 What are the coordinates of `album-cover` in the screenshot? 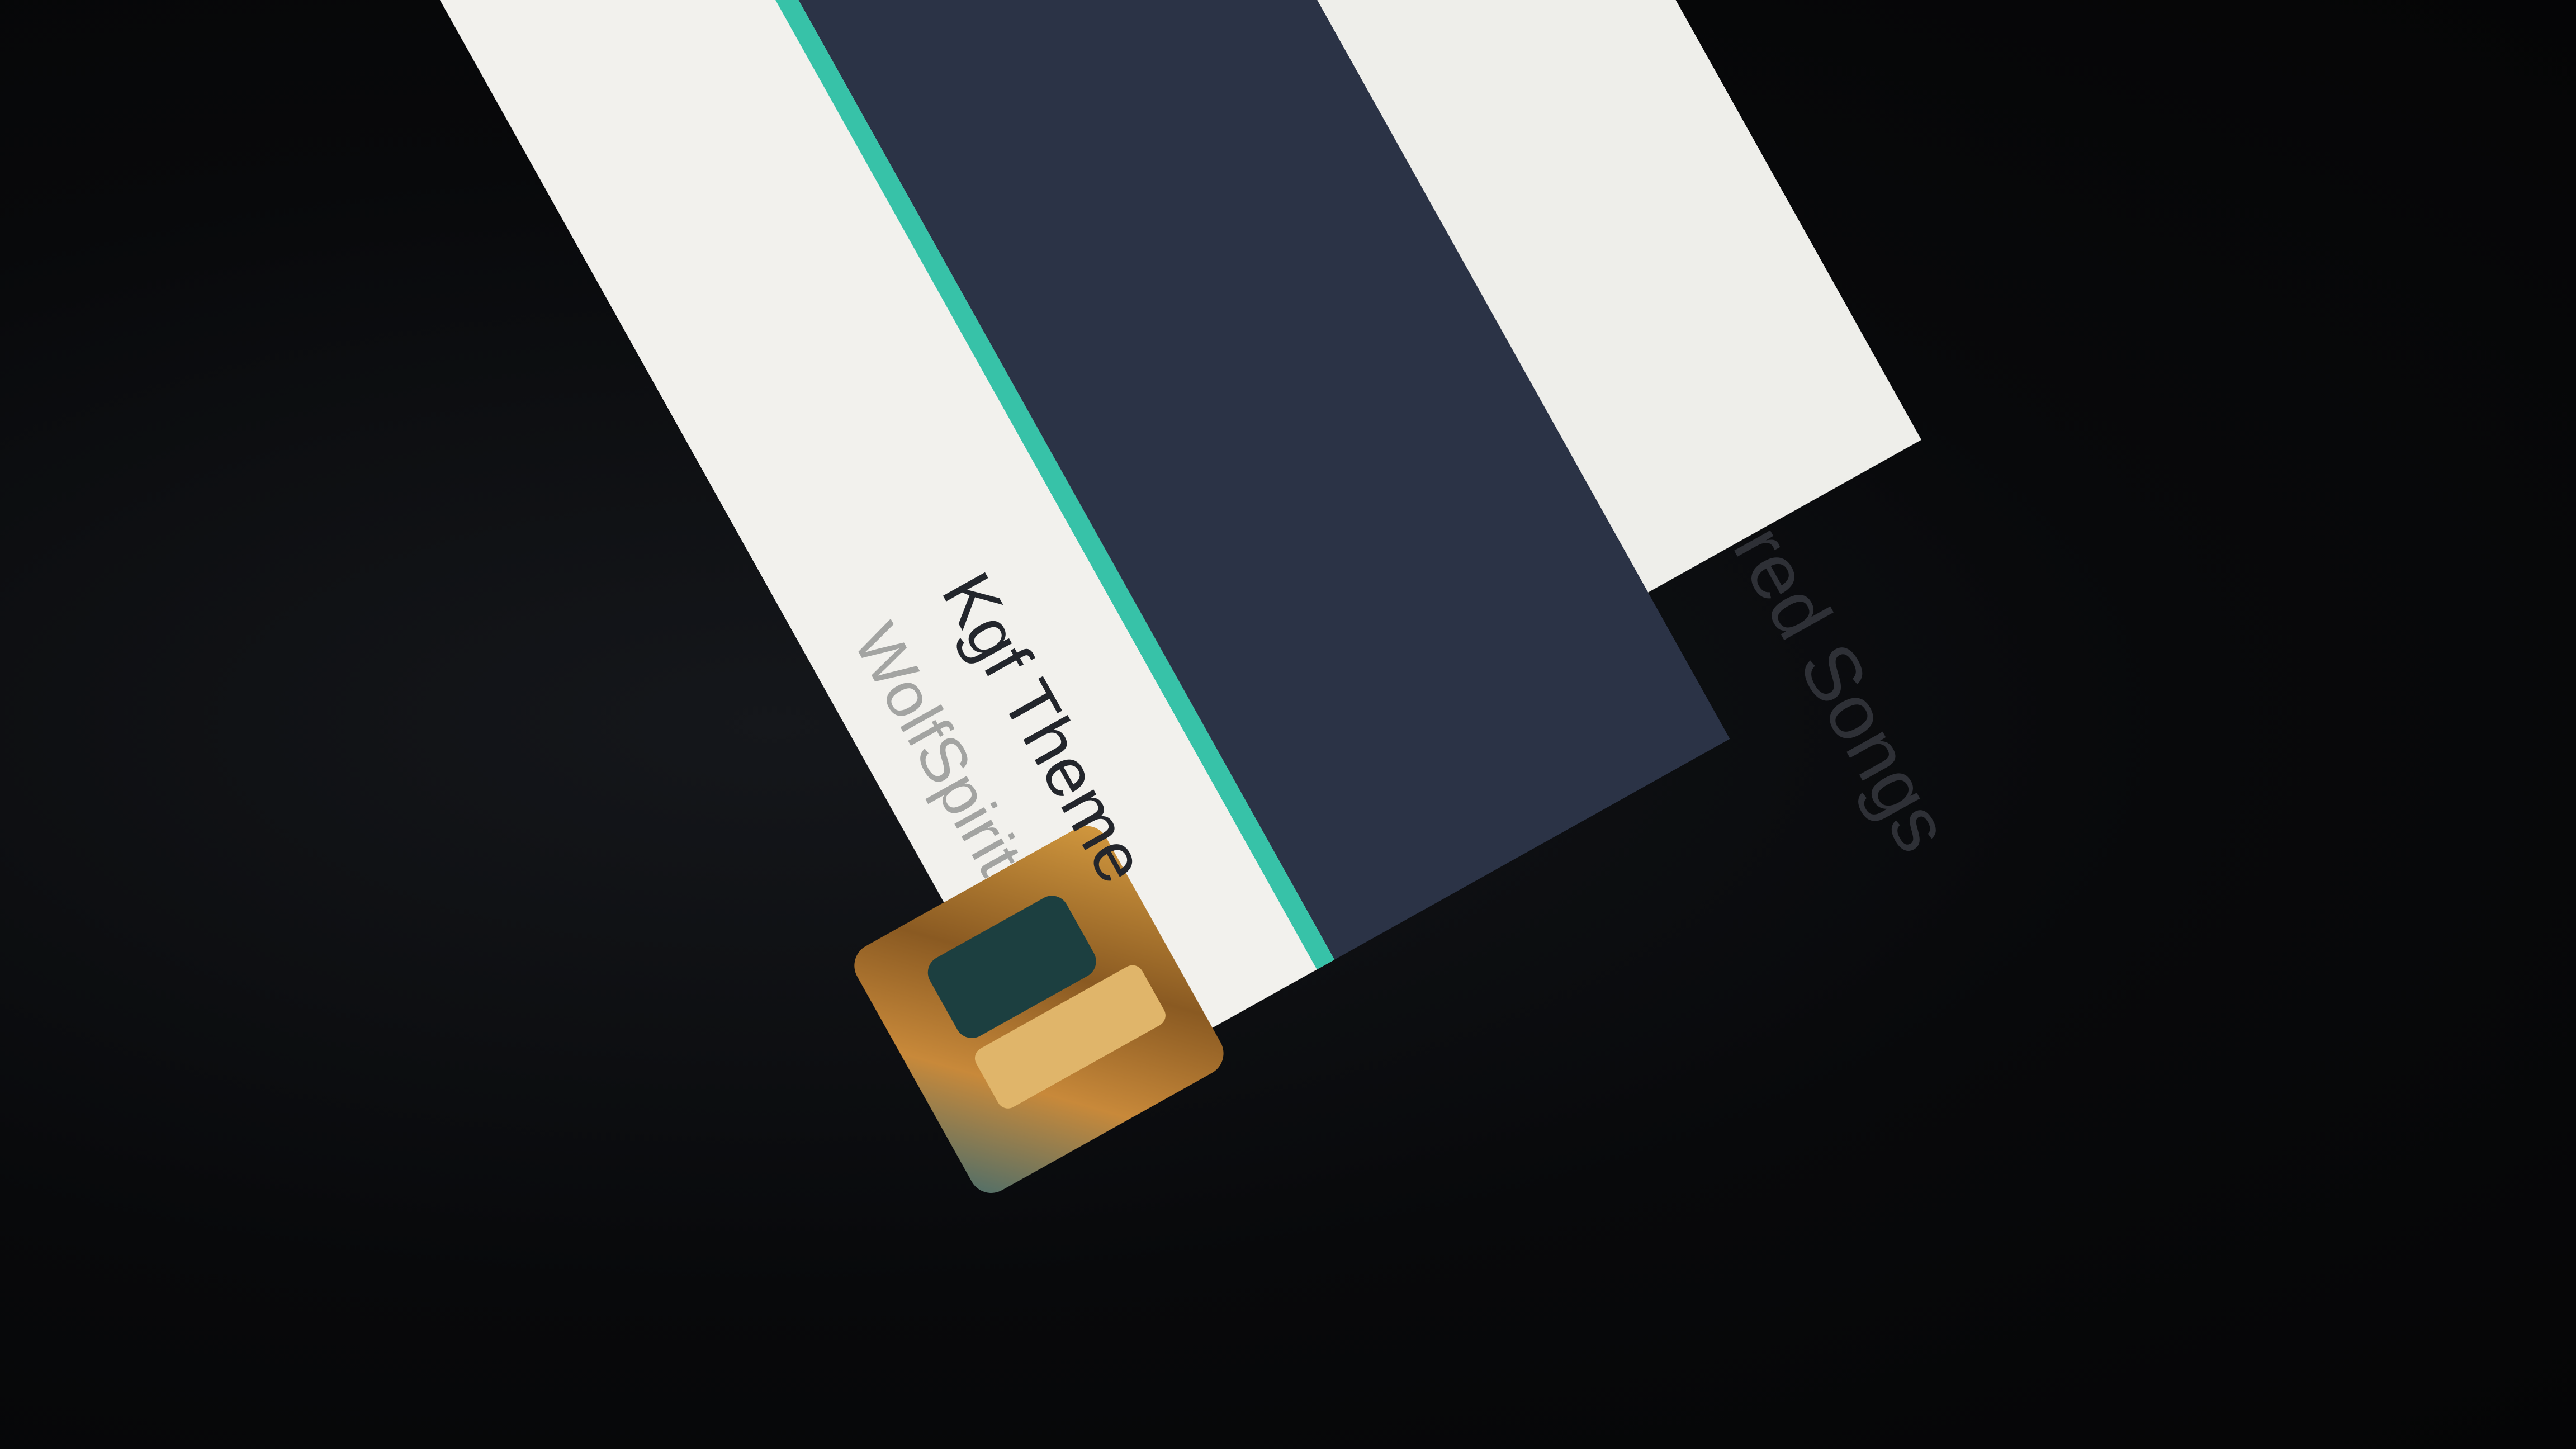 It's located at (1039, 1010).